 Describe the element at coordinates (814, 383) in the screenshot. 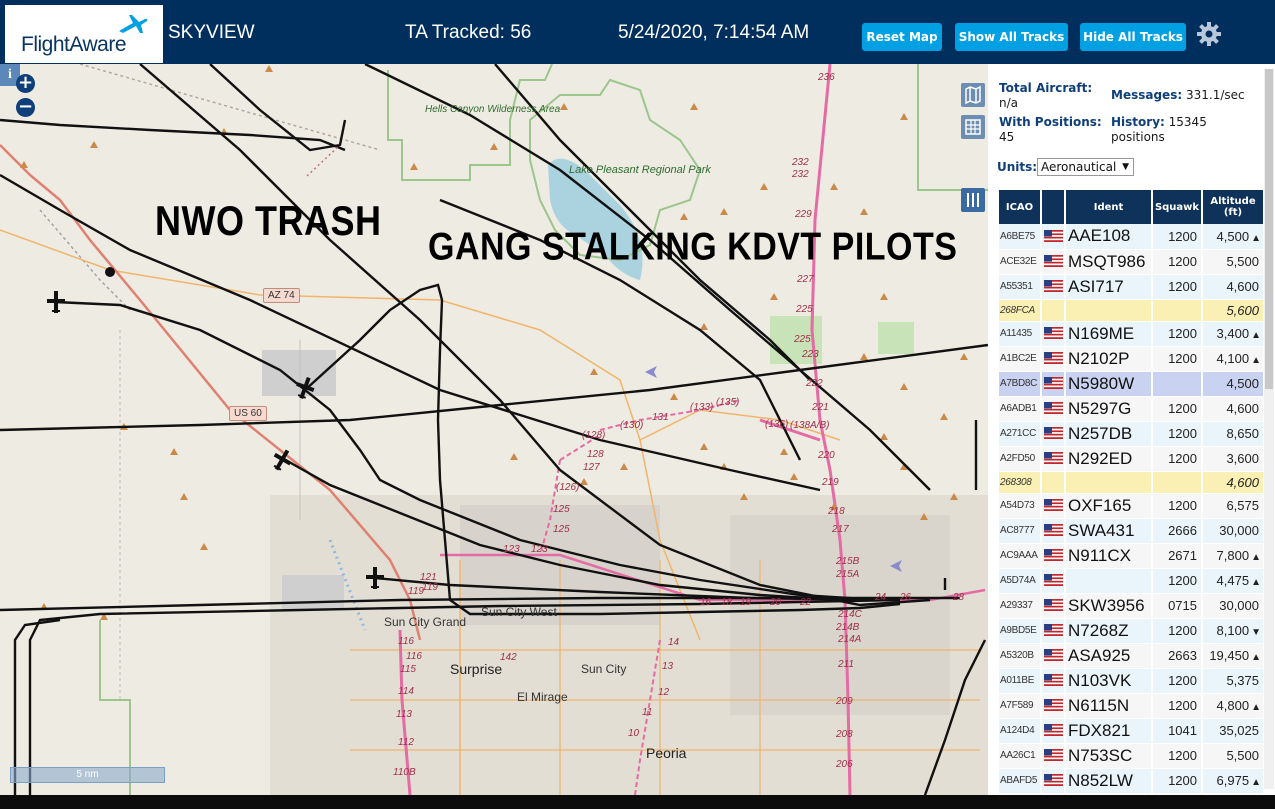

I see `milepost-label: 222` at that location.